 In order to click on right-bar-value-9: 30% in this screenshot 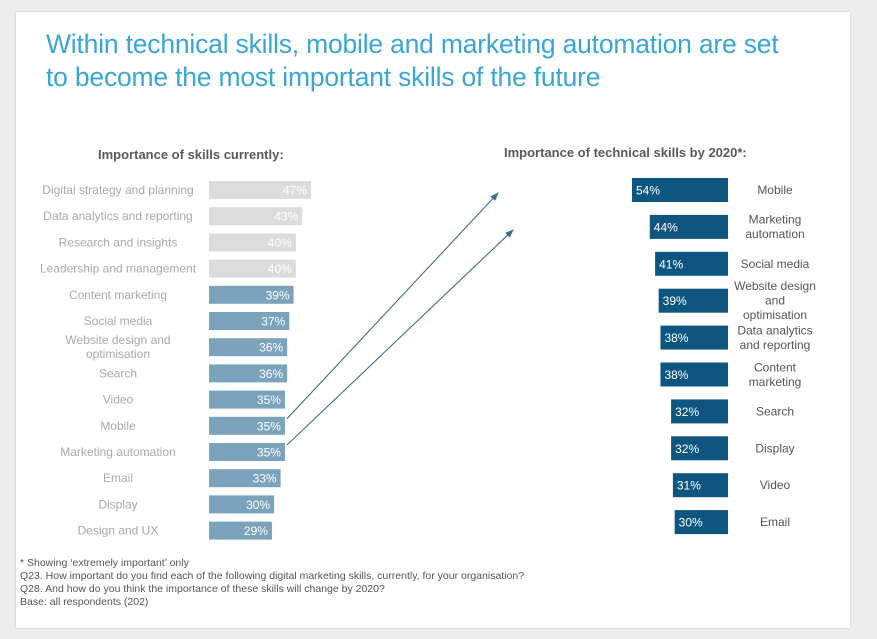, I will do `click(691, 523)`.